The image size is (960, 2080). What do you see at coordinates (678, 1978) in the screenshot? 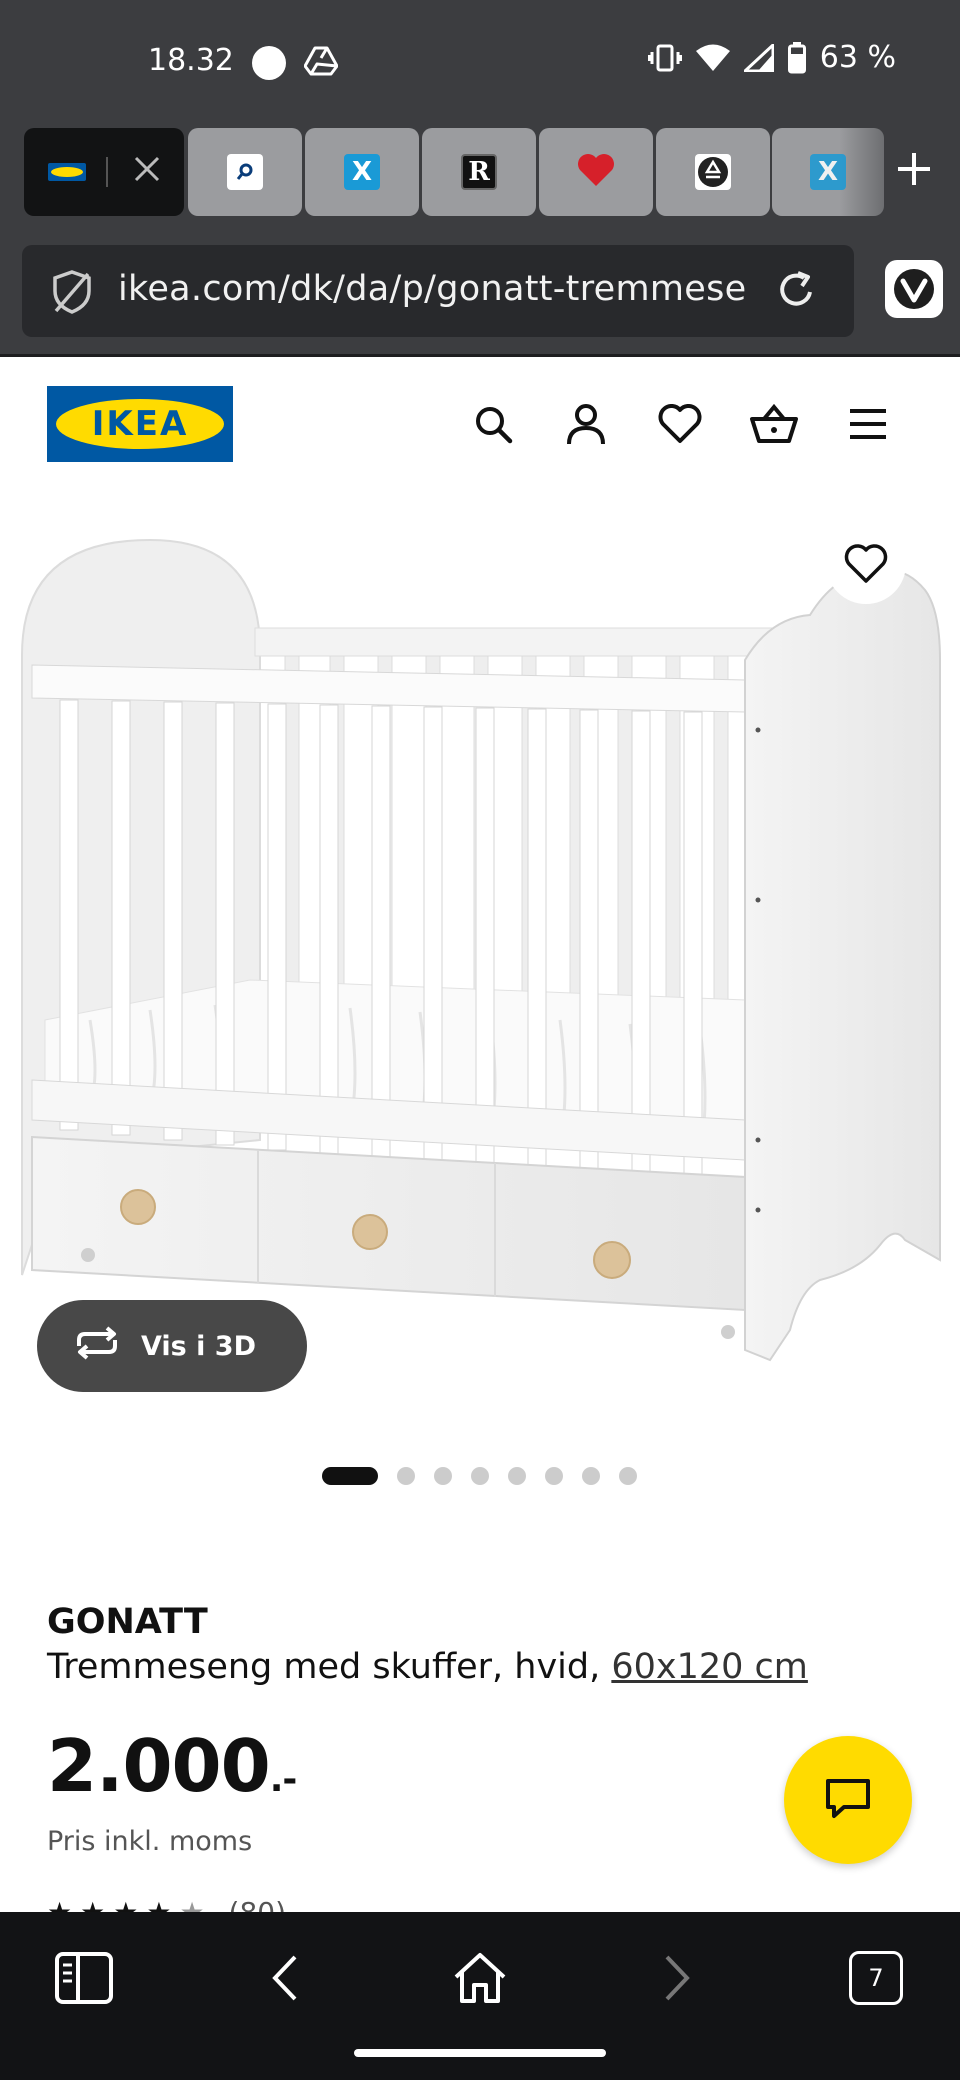
I see `forward-icon` at bounding box center [678, 1978].